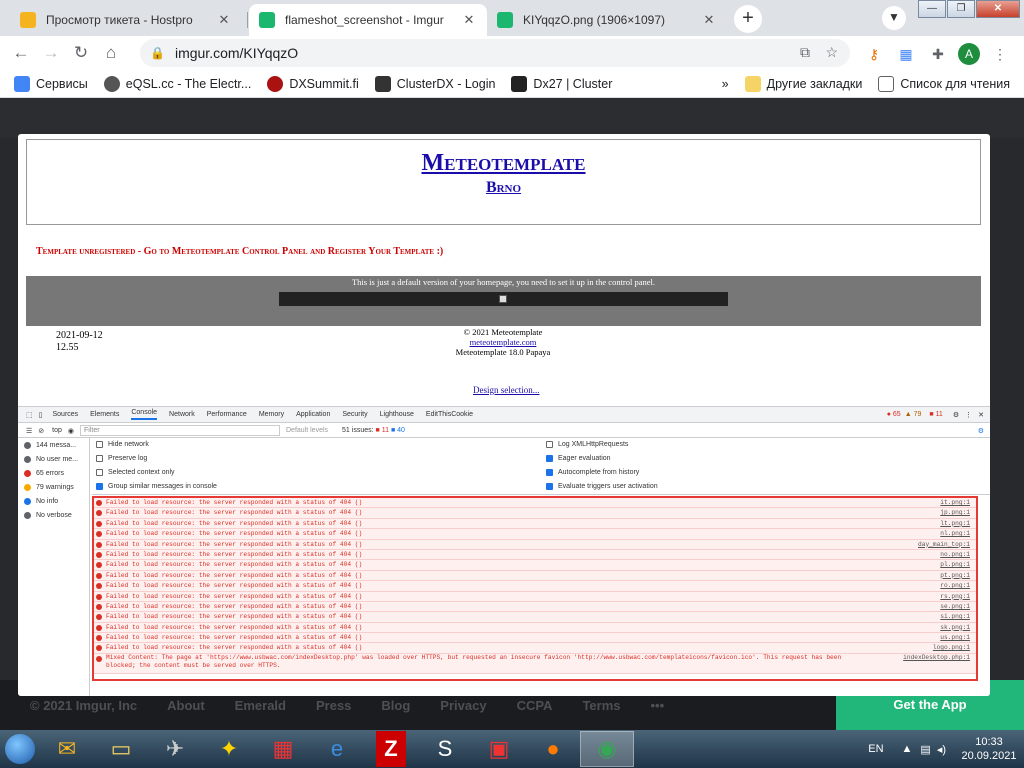  I want to click on skype-icon: S, so click(445, 749).